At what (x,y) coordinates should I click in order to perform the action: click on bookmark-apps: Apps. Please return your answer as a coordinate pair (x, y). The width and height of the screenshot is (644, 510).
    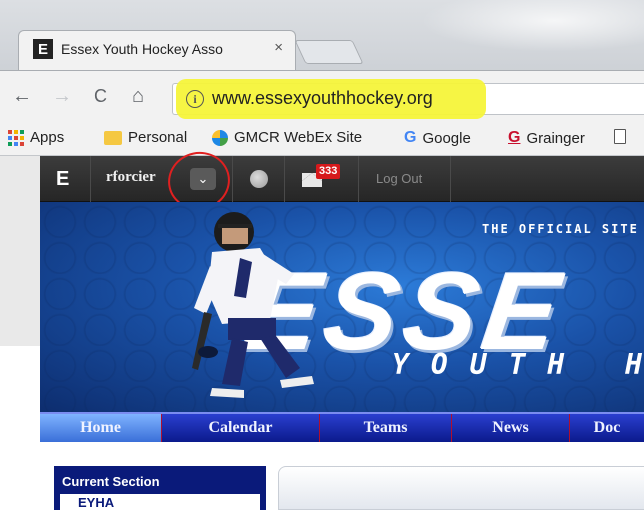
    Looking at the image, I should click on (36, 137).